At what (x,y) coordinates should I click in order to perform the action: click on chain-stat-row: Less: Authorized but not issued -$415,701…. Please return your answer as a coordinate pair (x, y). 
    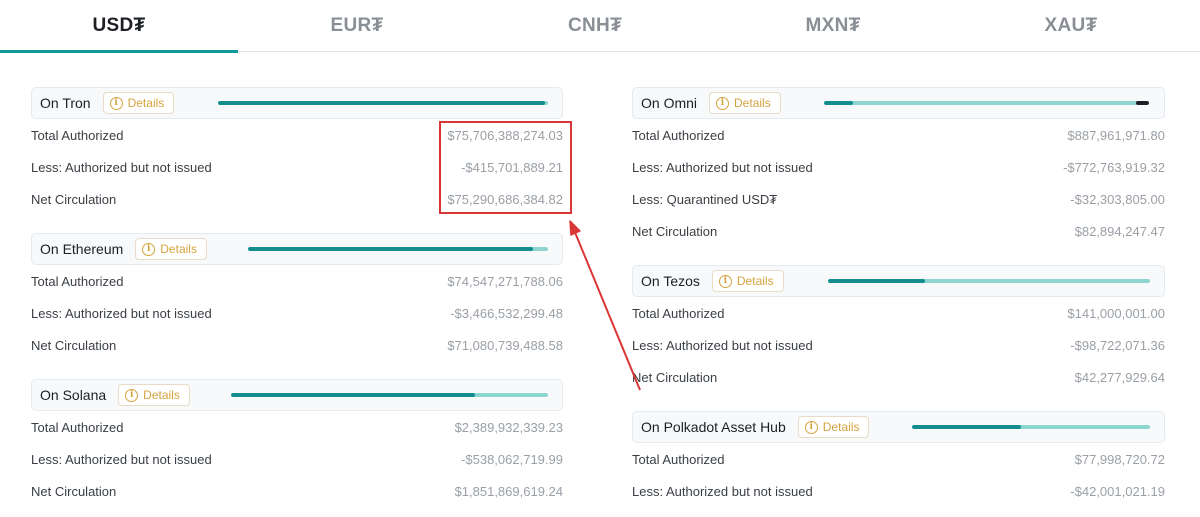
    Looking at the image, I should click on (297, 167).